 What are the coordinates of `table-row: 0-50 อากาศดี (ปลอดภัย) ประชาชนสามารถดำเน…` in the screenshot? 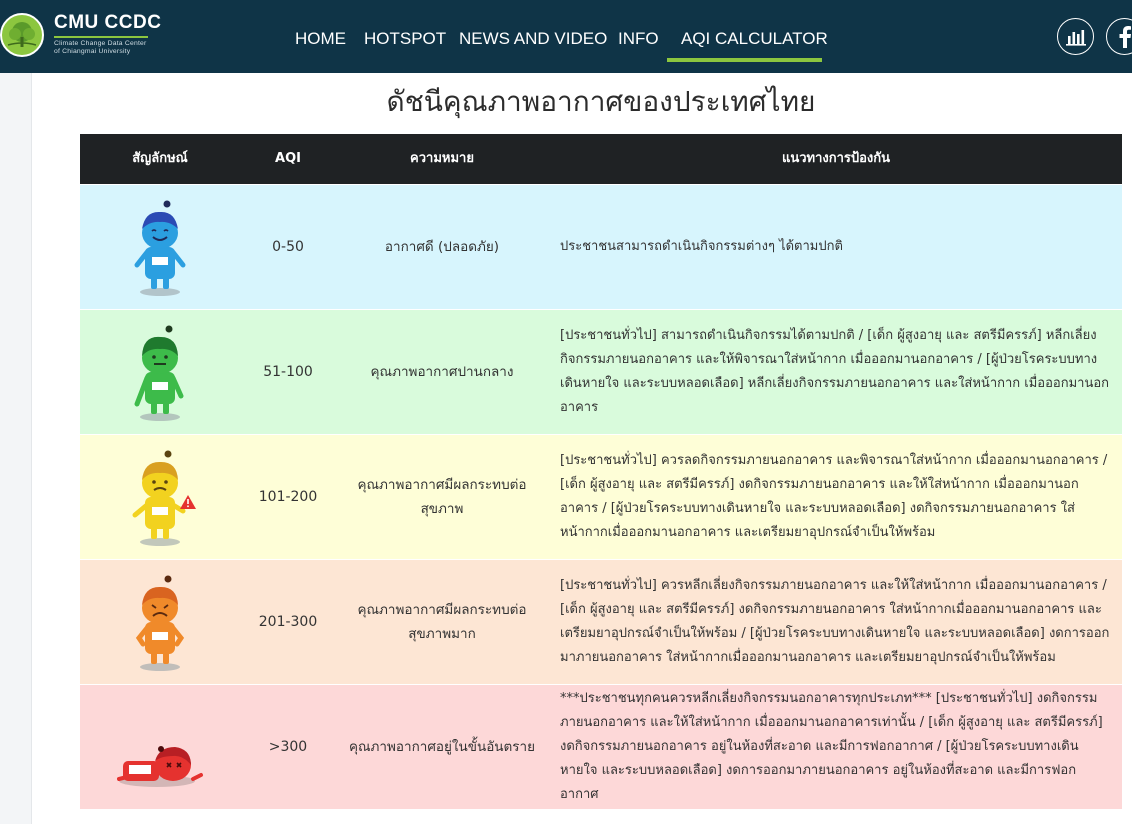 It's located at (601, 247).